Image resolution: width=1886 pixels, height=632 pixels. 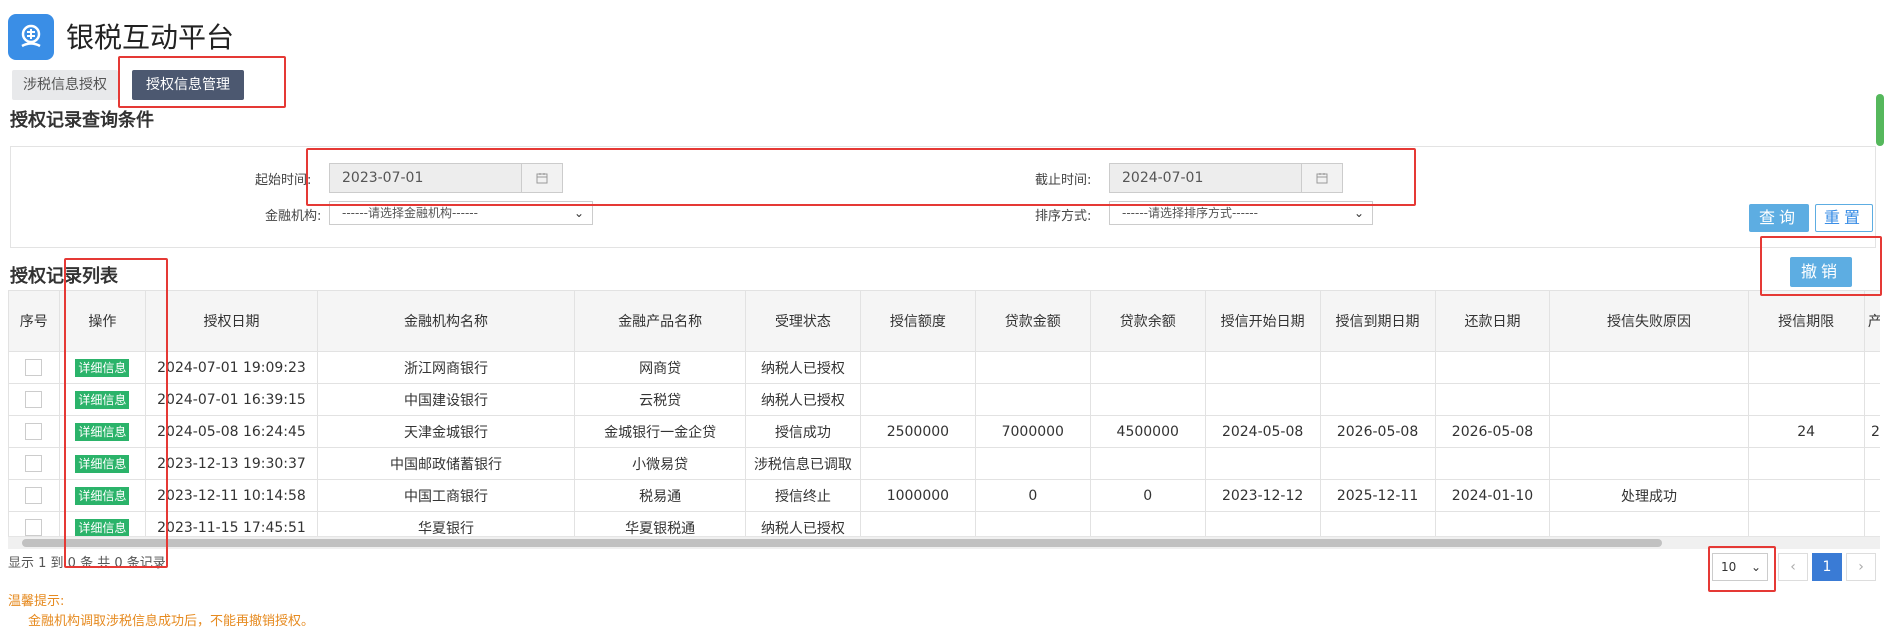 I want to click on table-cell: 税易通, so click(x=660, y=495).